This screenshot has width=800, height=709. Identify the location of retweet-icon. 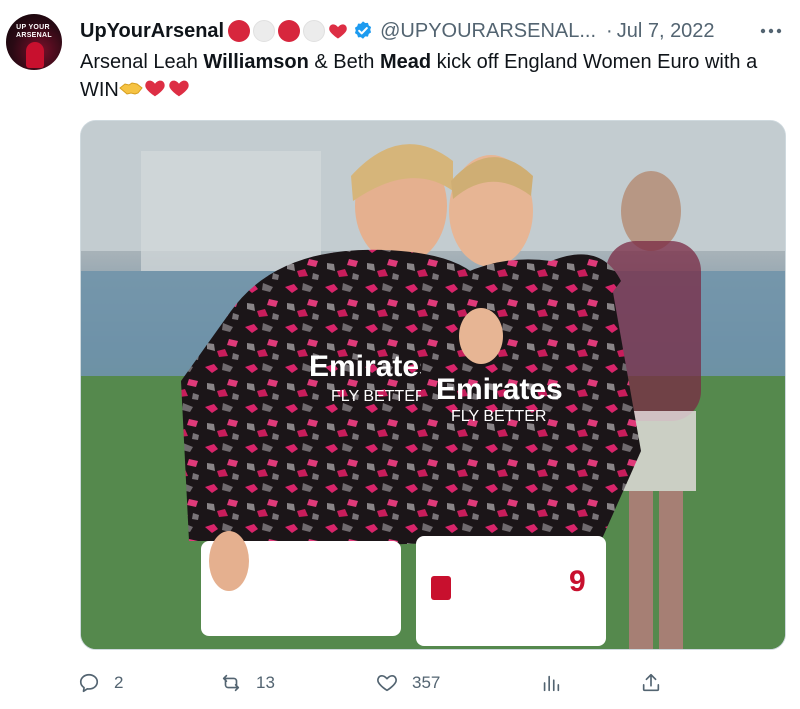
(231, 683).